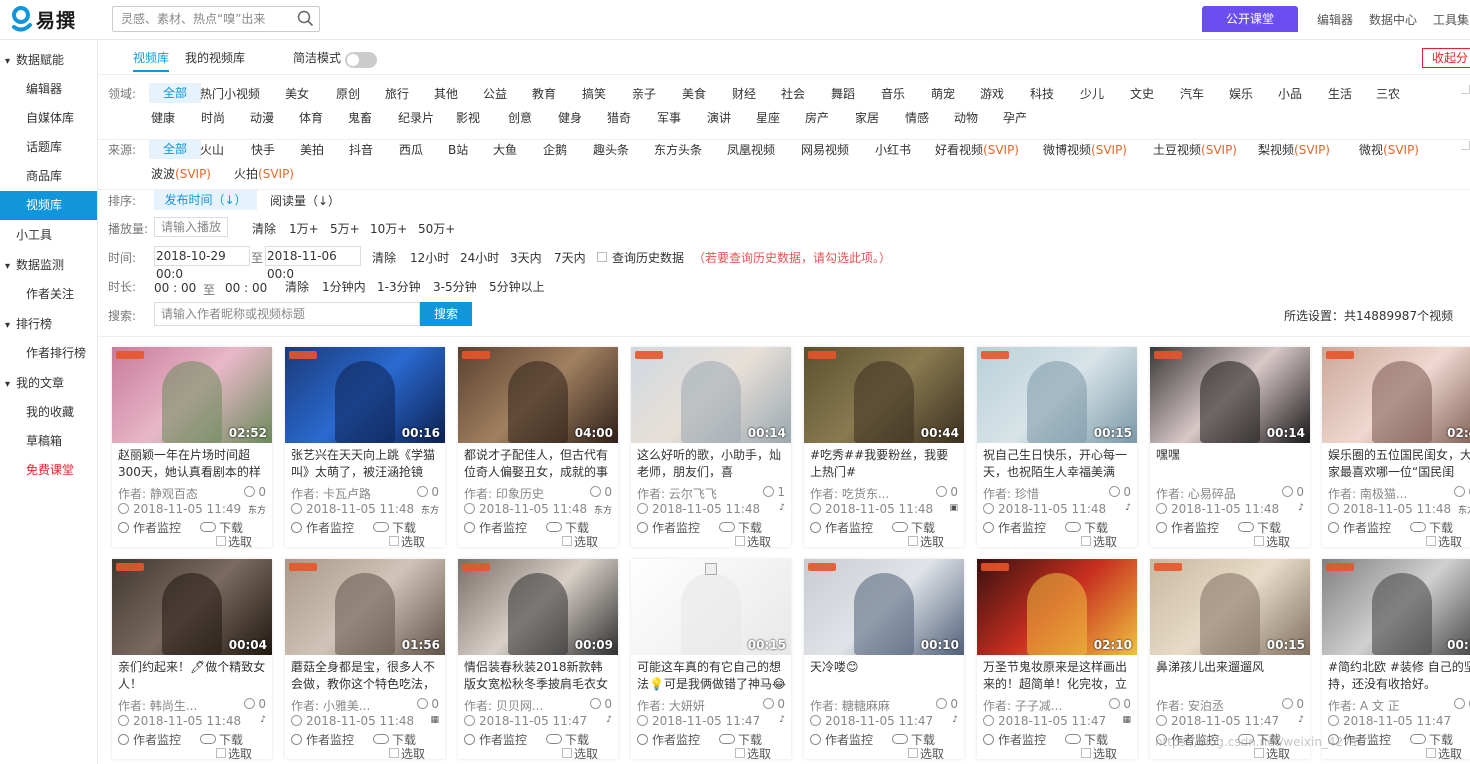 The height and width of the screenshot is (764, 1470). Describe the element at coordinates (361, 149) in the screenshot. I see `source-option: 抖音` at that location.